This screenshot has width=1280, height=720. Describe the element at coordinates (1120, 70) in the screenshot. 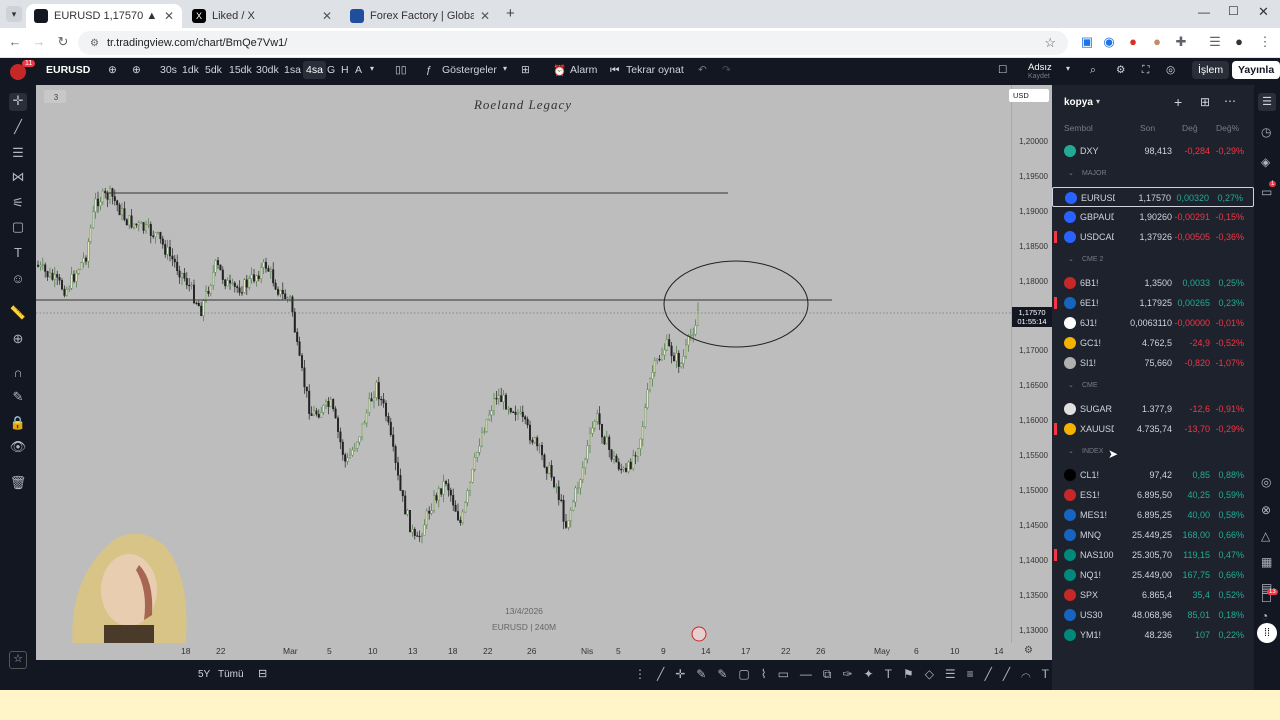

I see `settings-gear-icon: ⚙` at that location.